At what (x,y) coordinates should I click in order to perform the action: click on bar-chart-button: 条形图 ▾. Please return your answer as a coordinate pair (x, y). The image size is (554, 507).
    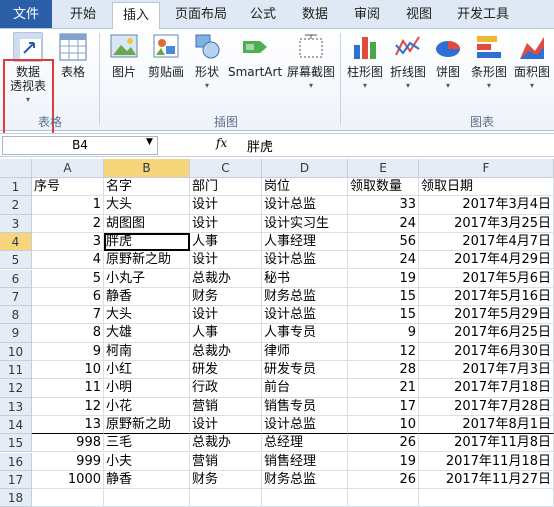
    Looking at the image, I should click on (489, 62).